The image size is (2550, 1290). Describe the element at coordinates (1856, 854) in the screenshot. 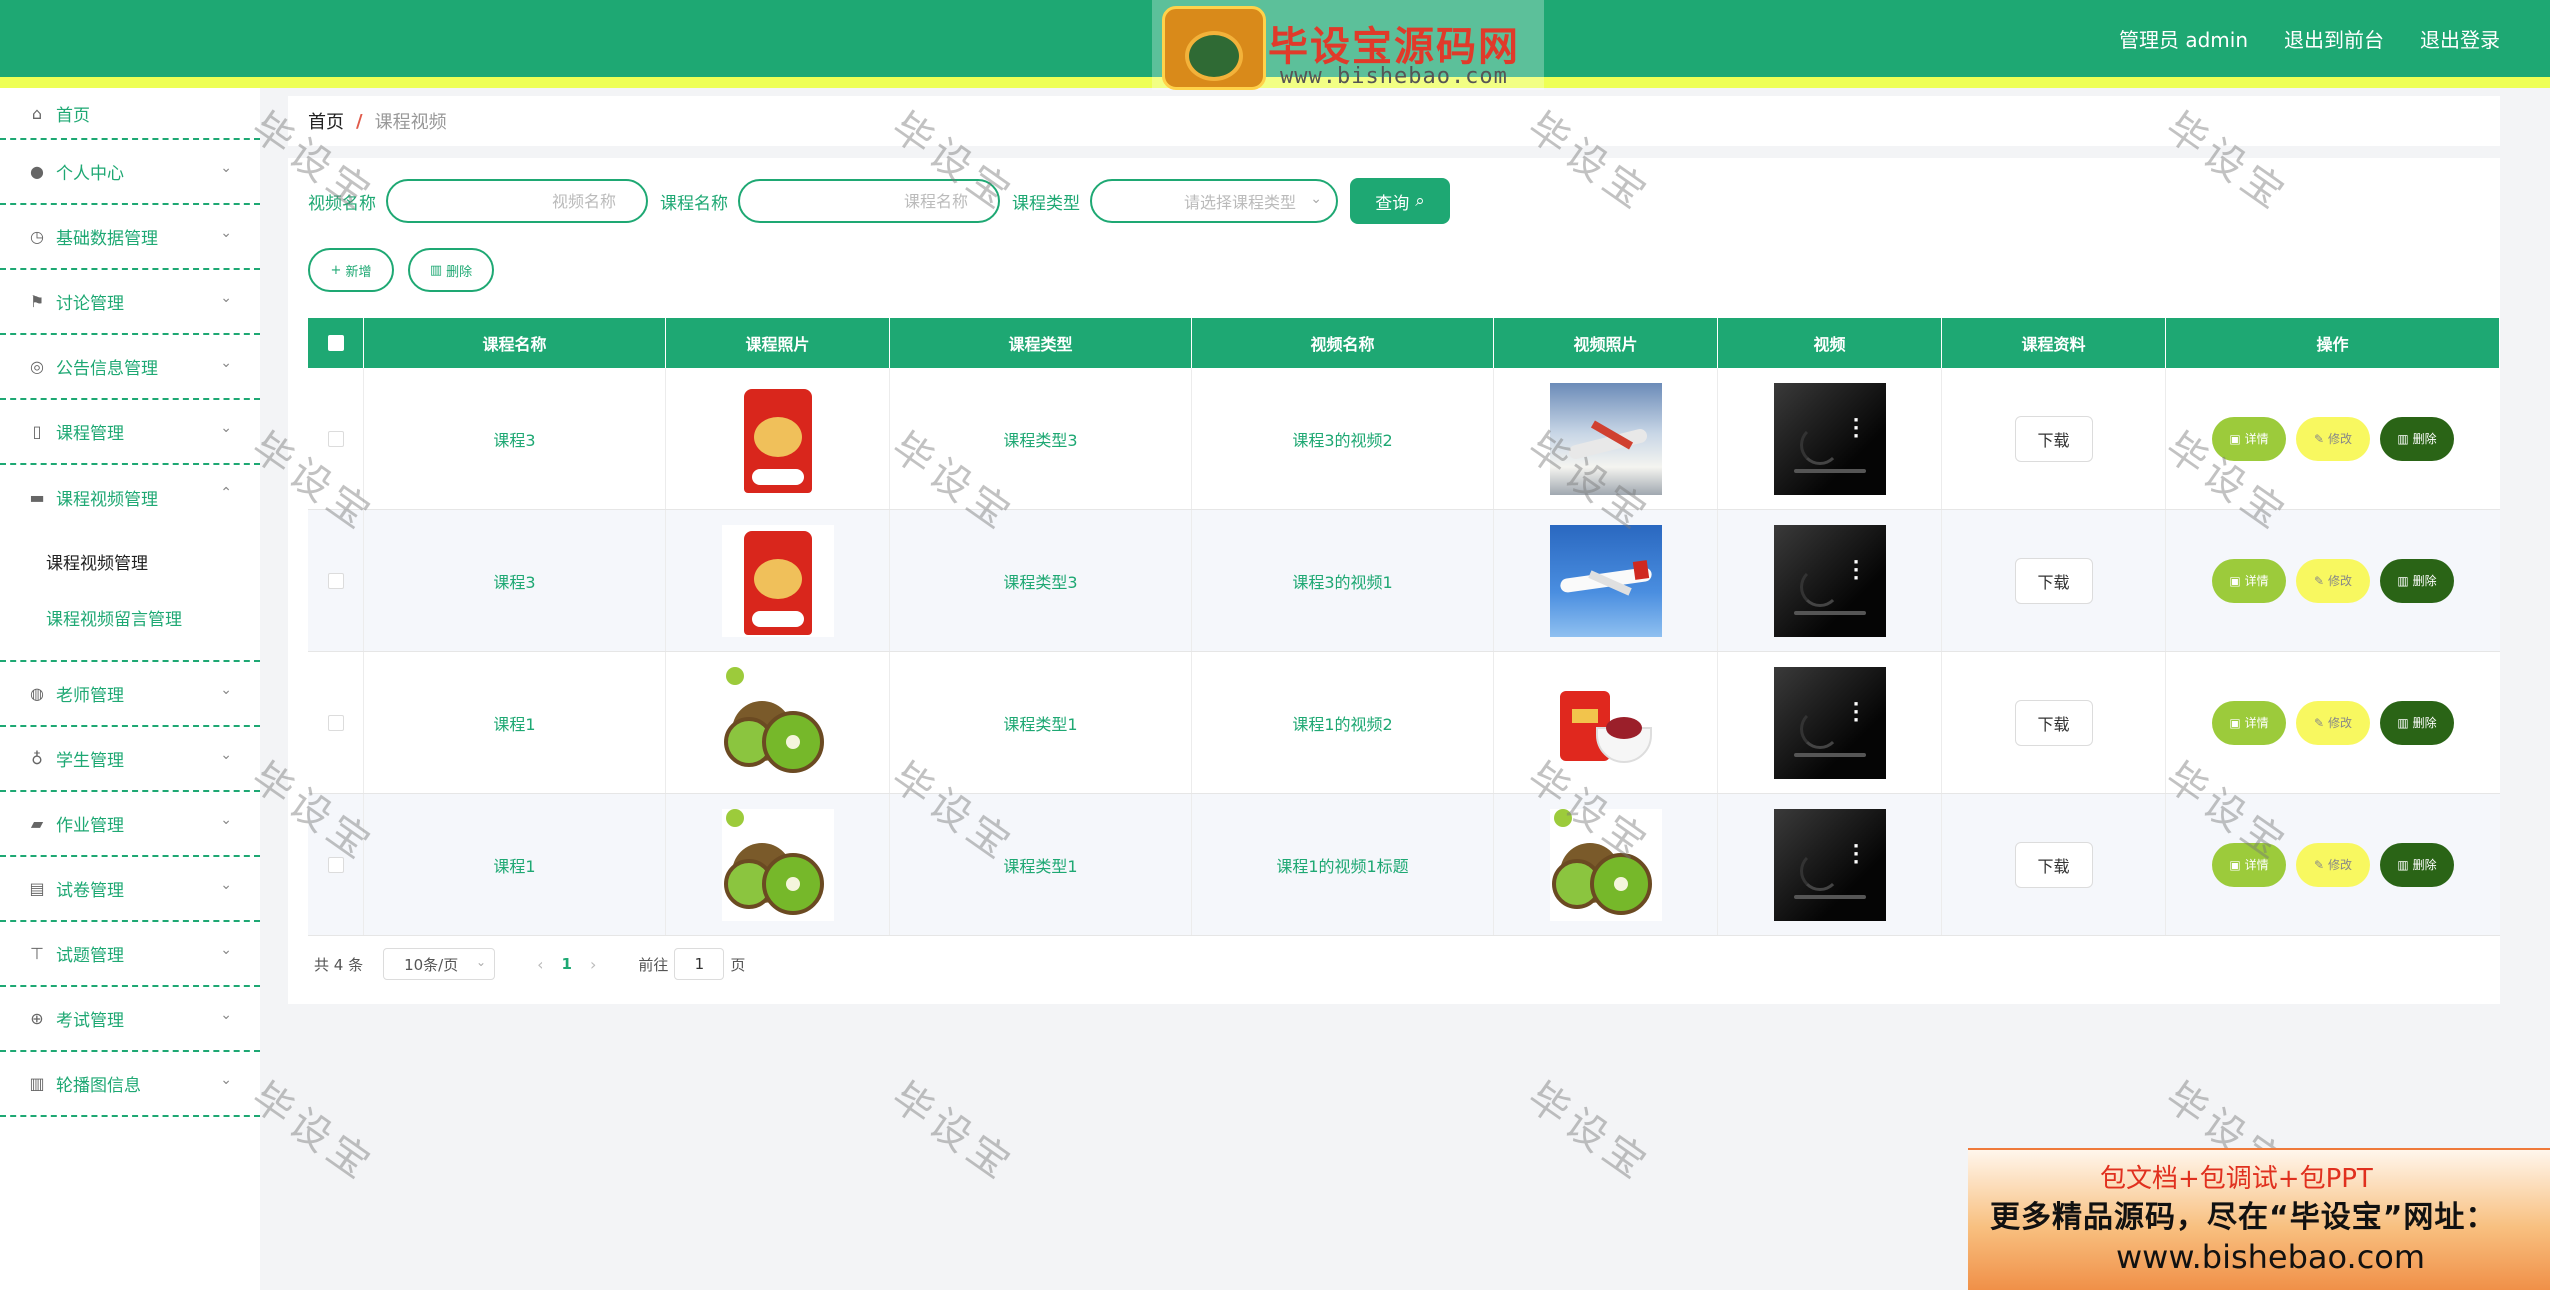

I see `more-icon: · · ·` at that location.